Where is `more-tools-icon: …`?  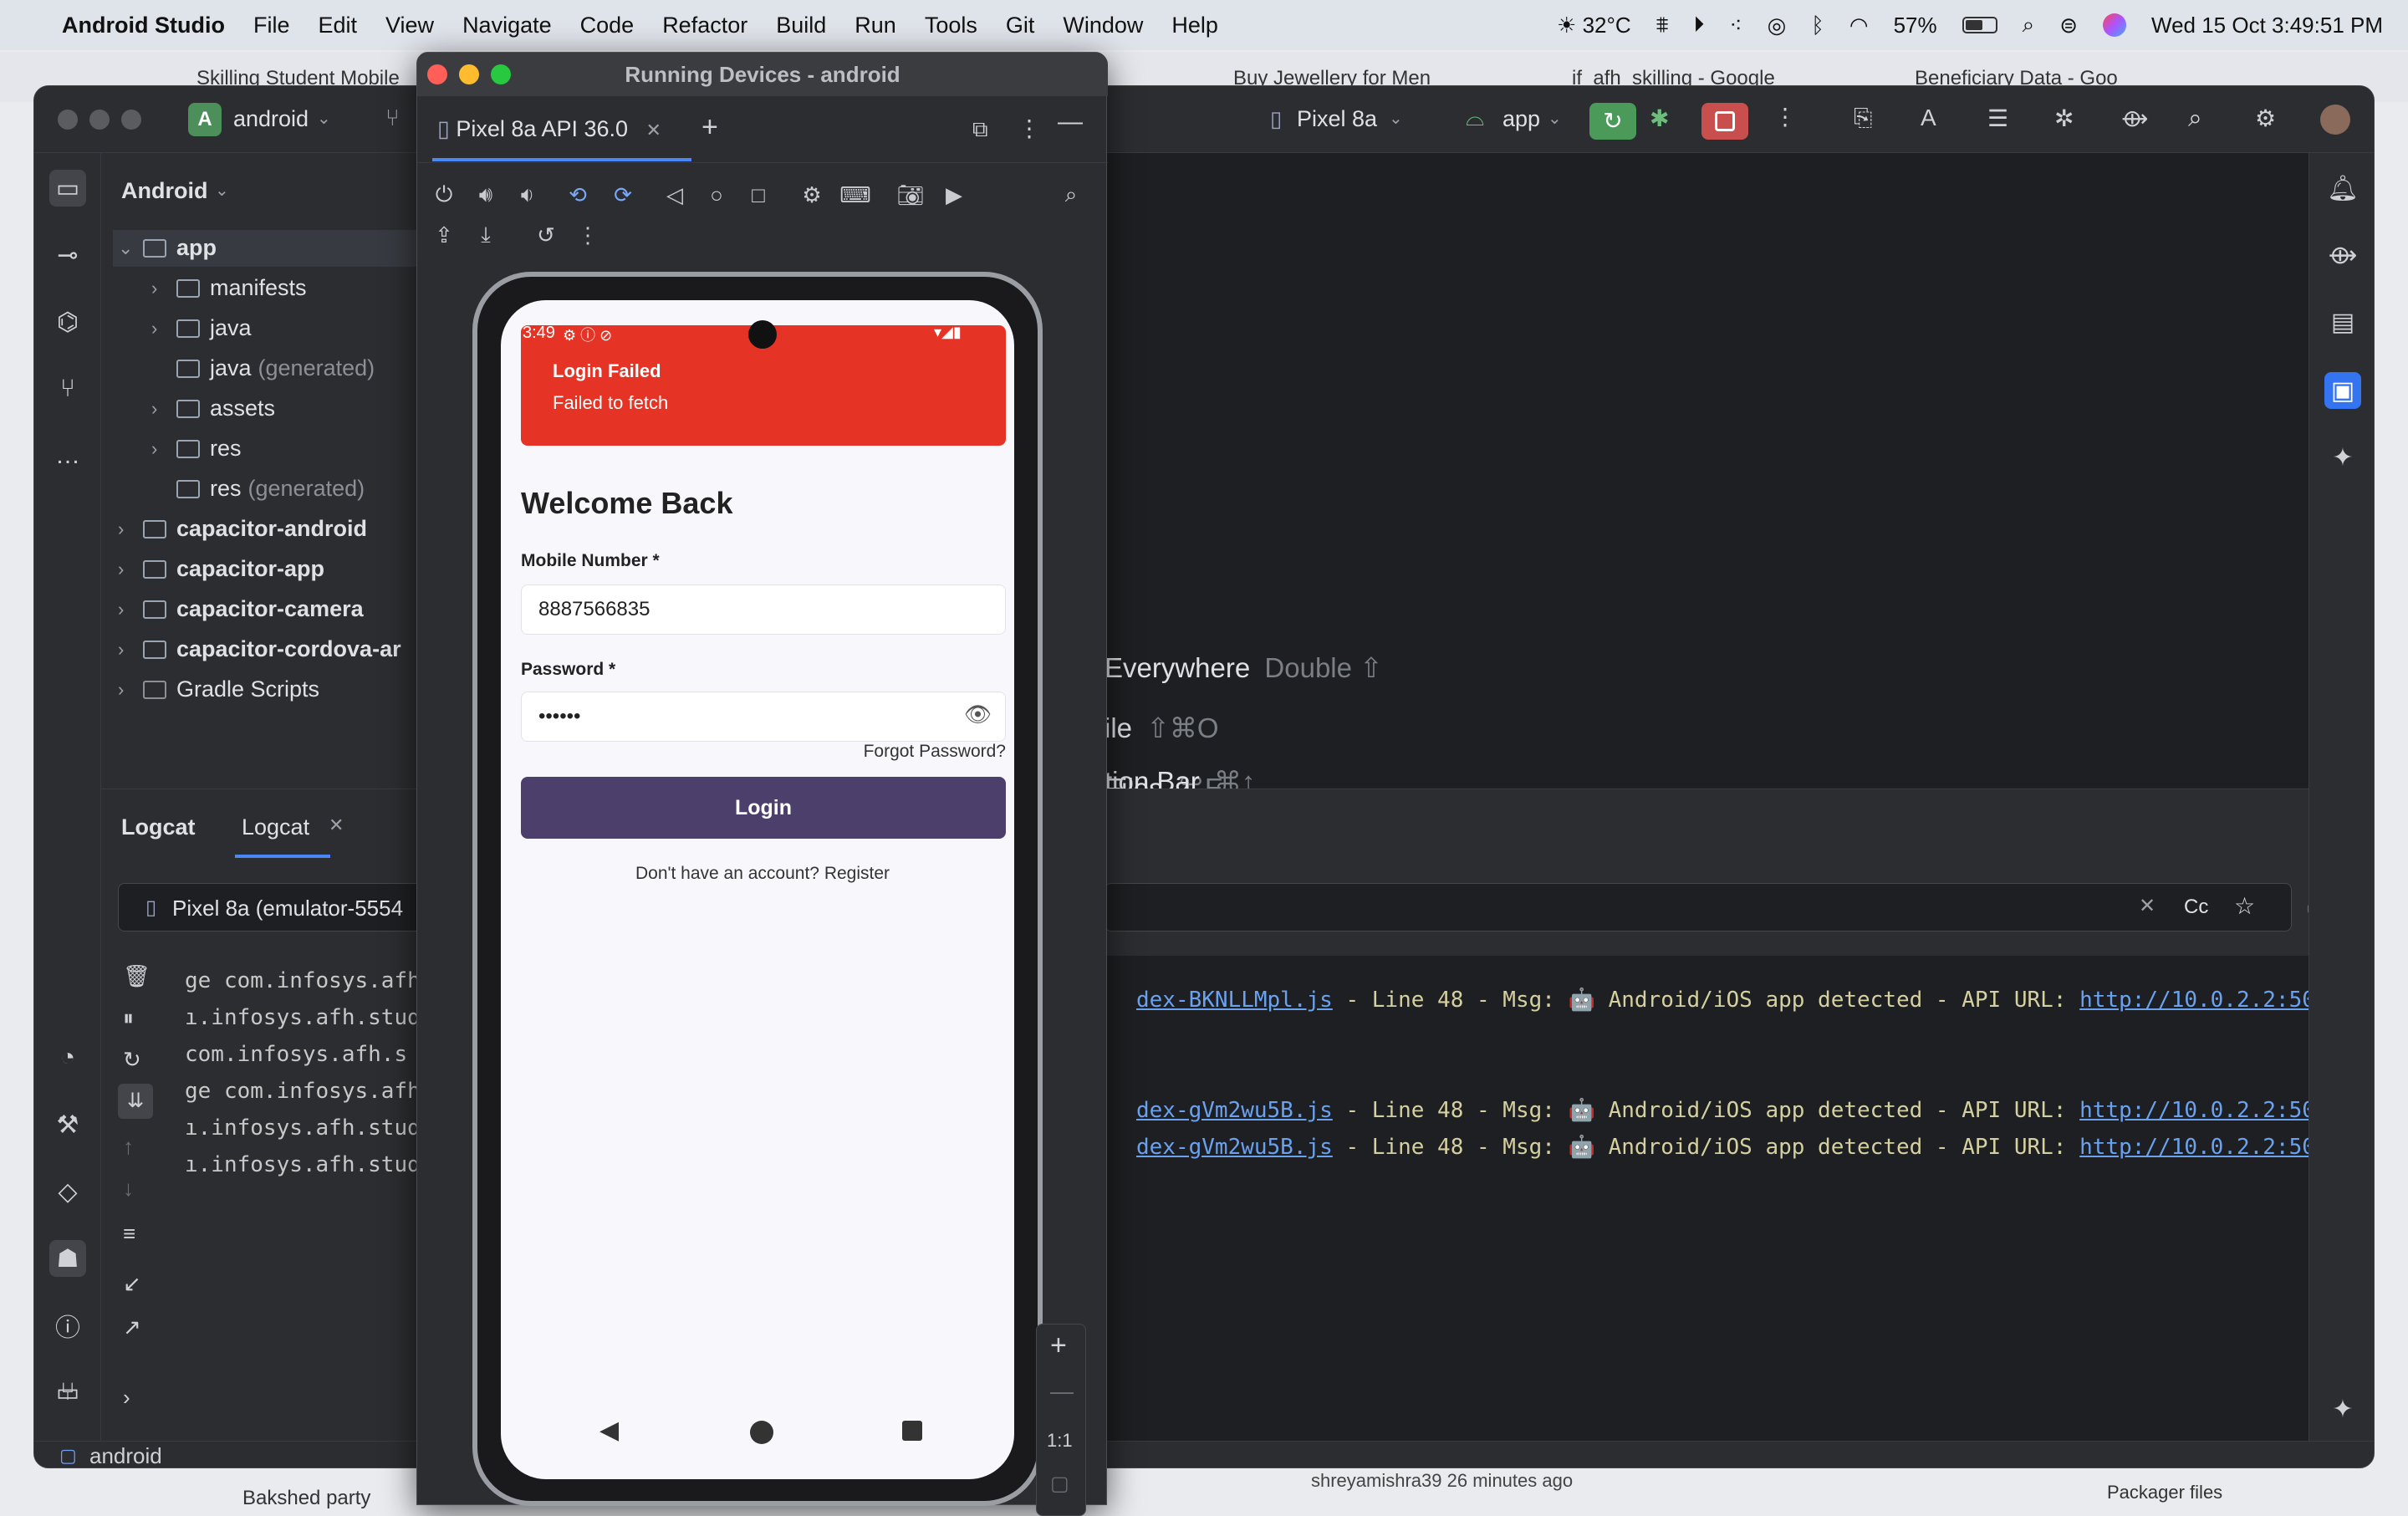 more-tools-icon: … is located at coordinates (67, 455).